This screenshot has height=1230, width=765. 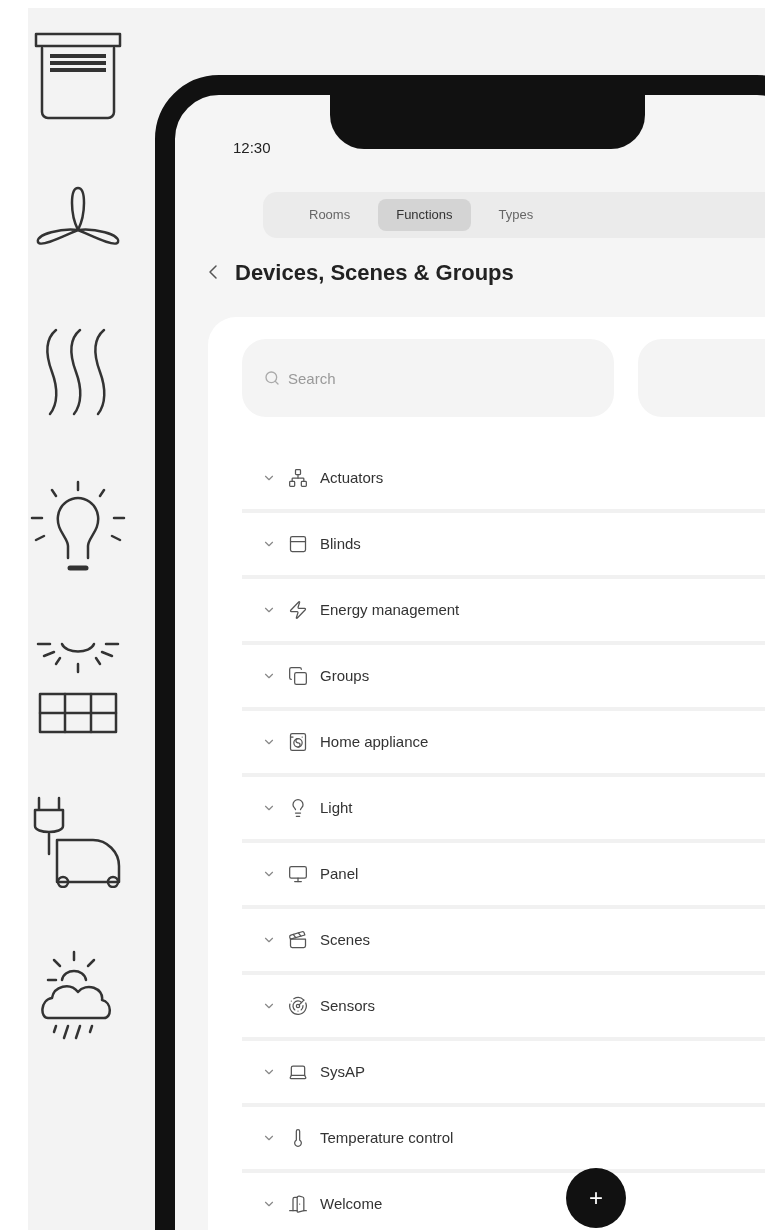 What do you see at coordinates (503, 612) in the screenshot?
I see `category-row: Energy management` at bounding box center [503, 612].